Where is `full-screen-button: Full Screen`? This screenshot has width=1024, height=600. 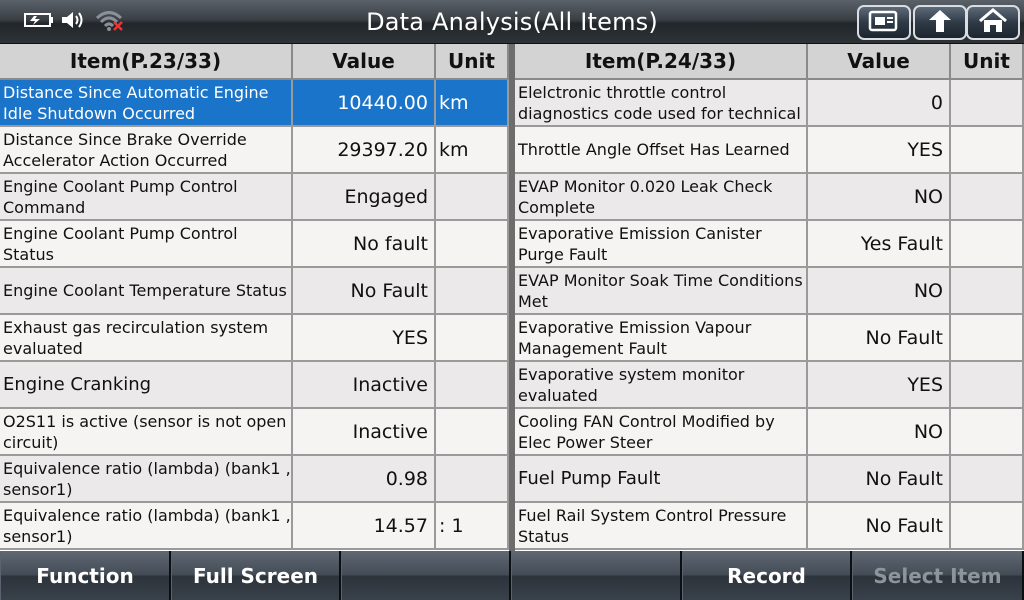 full-screen-button: Full Screen is located at coordinates (256, 575).